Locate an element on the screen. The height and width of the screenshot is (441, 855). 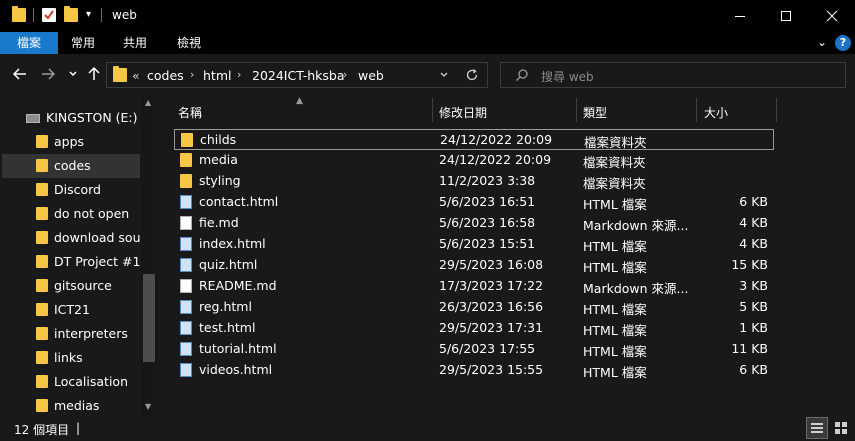
nav-scrollbar: ▲ ▼ is located at coordinates (149, 256).